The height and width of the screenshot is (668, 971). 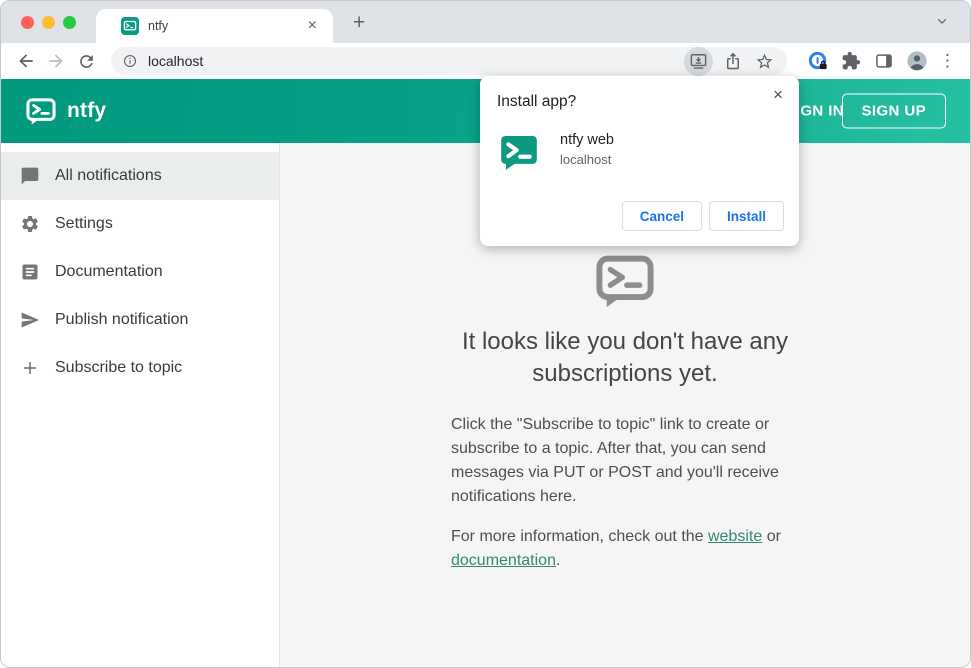 I want to click on address-bar: localhost, so click(x=449, y=61).